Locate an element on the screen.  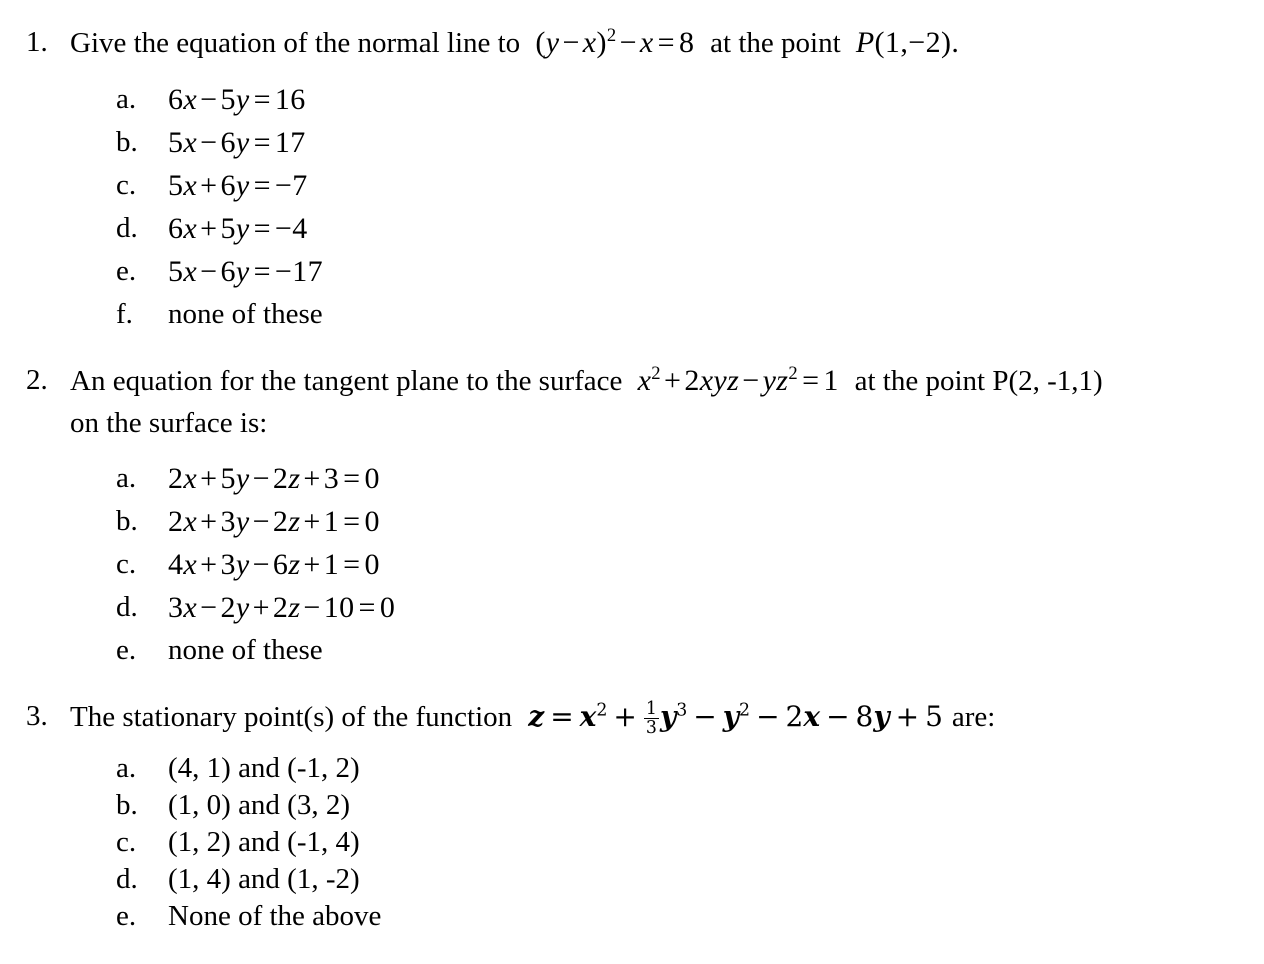
option-1d-body: 6x +5y = −4 is located at coordinates (238, 228).